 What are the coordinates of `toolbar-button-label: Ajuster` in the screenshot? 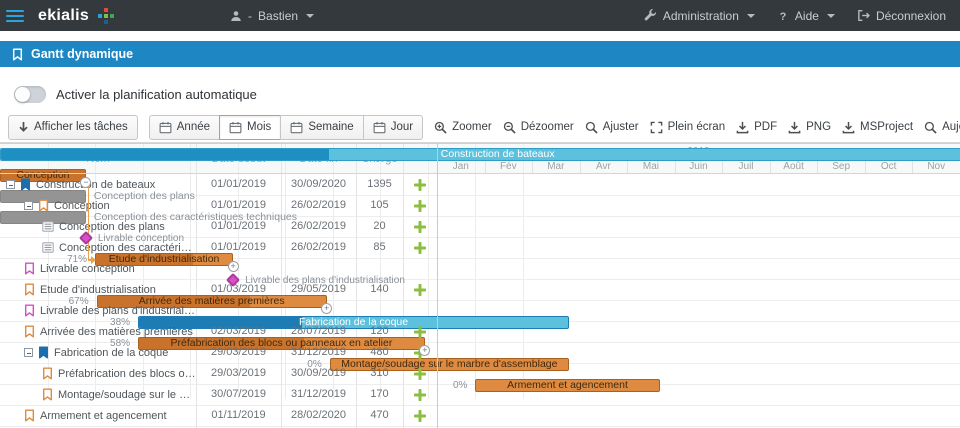 It's located at (620, 127).